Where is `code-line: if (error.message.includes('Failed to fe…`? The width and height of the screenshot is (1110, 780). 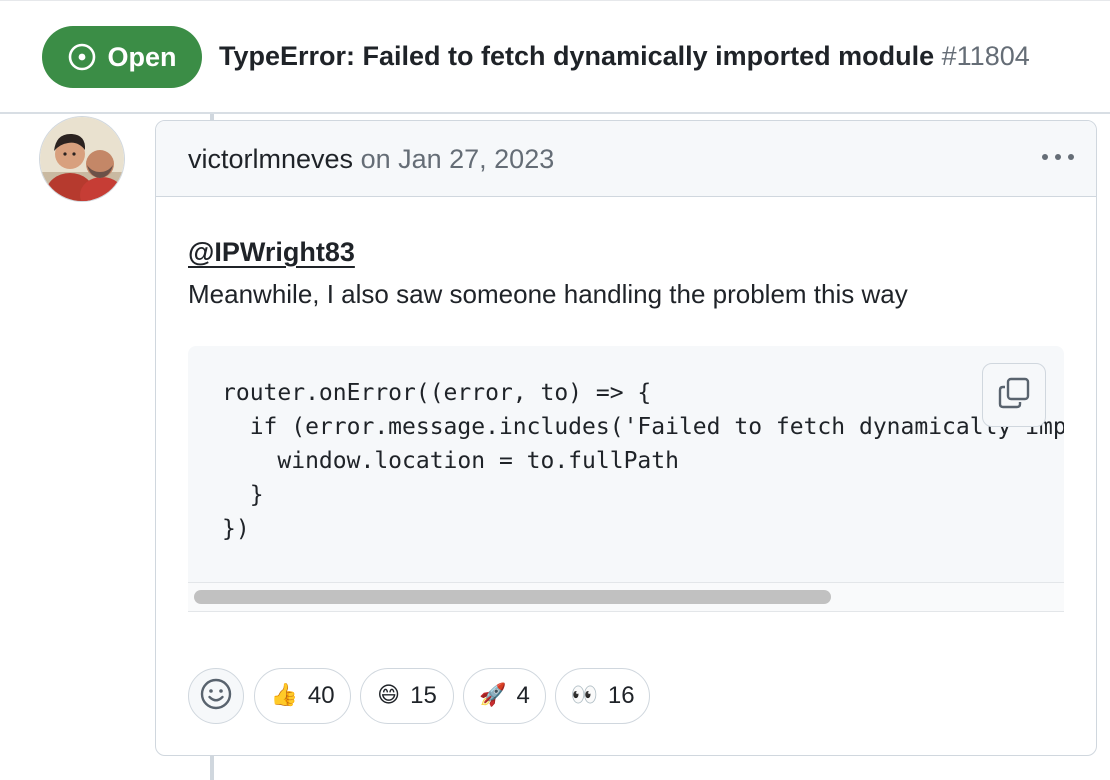
code-line: if (error.message.includes('Failed to fe… is located at coordinates (656, 427).